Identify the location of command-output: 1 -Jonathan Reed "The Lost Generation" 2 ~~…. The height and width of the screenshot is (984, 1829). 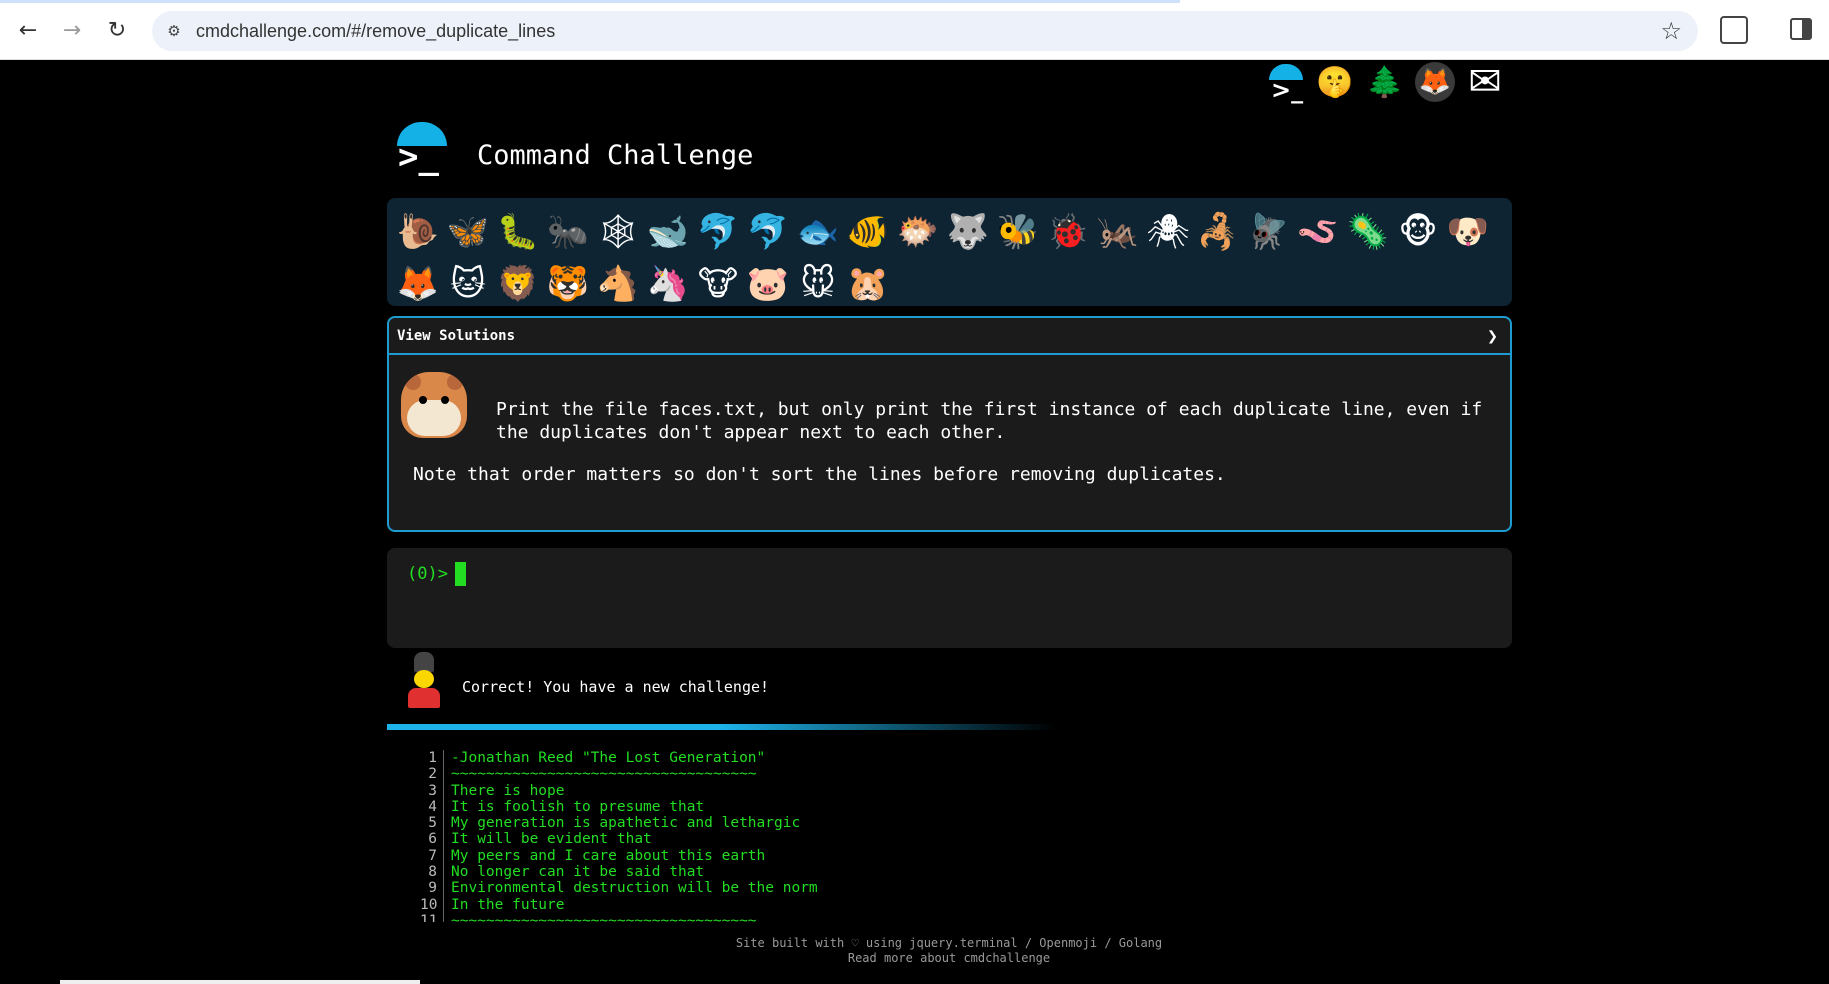
(619, 836).